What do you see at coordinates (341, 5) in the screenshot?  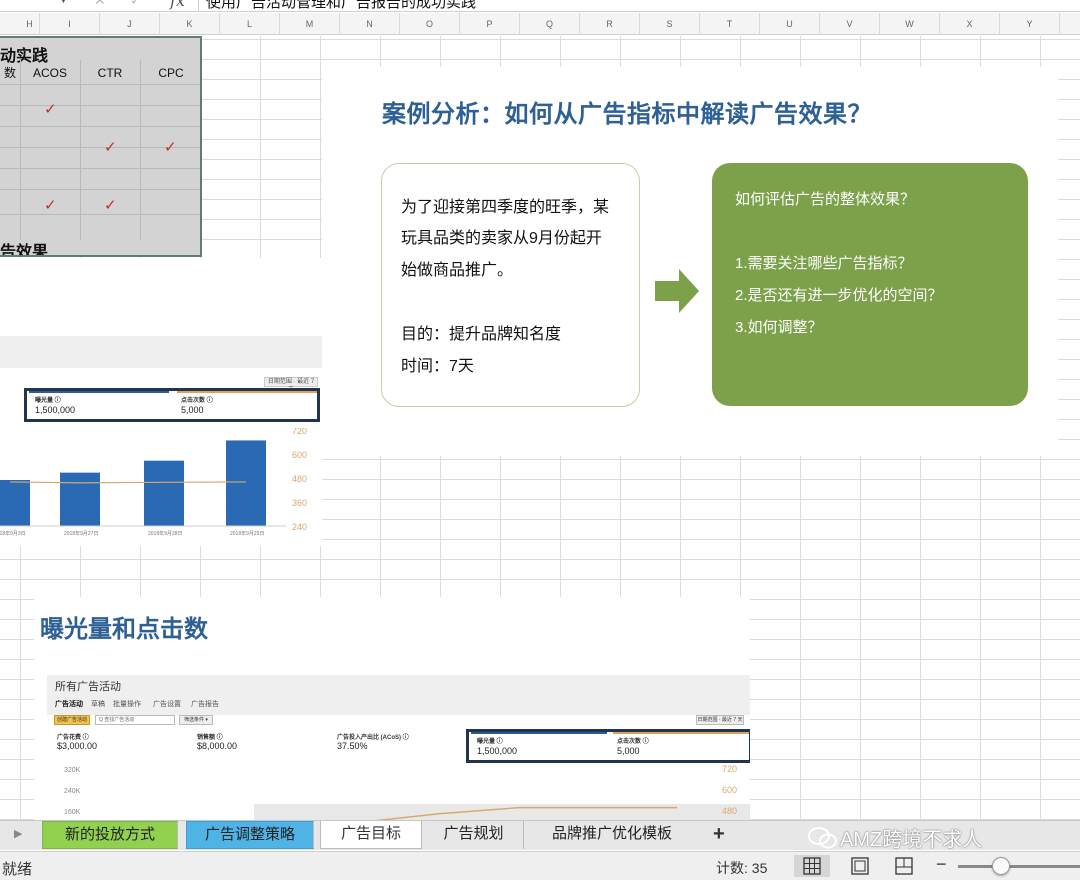 I see `formula-input: 使用广告活动管理和广告报告的成功实践` at bounding box center [341, 5].